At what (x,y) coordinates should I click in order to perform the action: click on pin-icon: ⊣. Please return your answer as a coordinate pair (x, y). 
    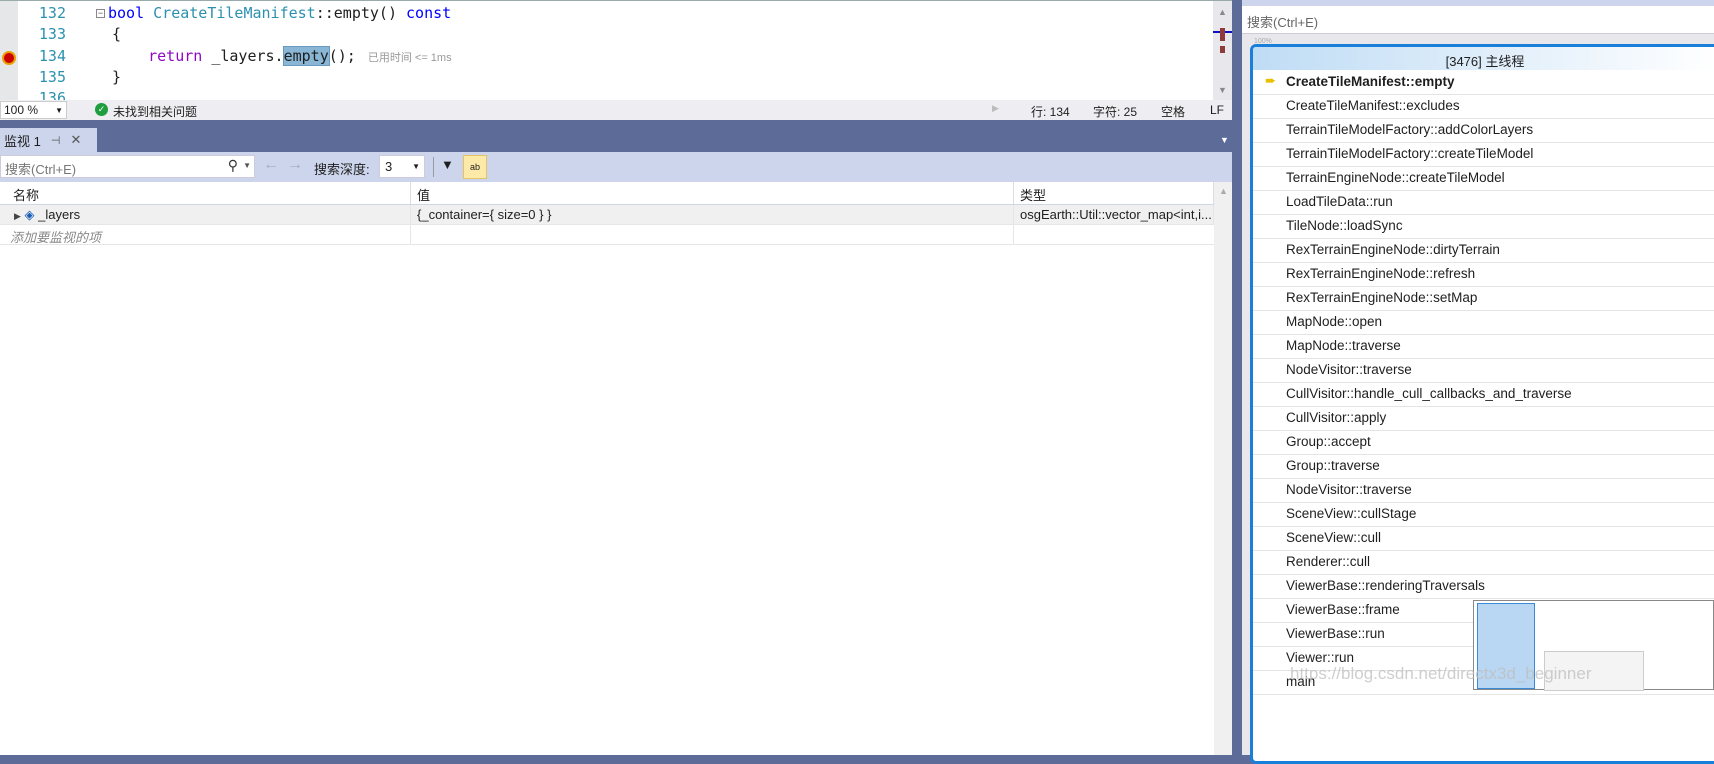
    Looking at the image, I should click on (56, 140).